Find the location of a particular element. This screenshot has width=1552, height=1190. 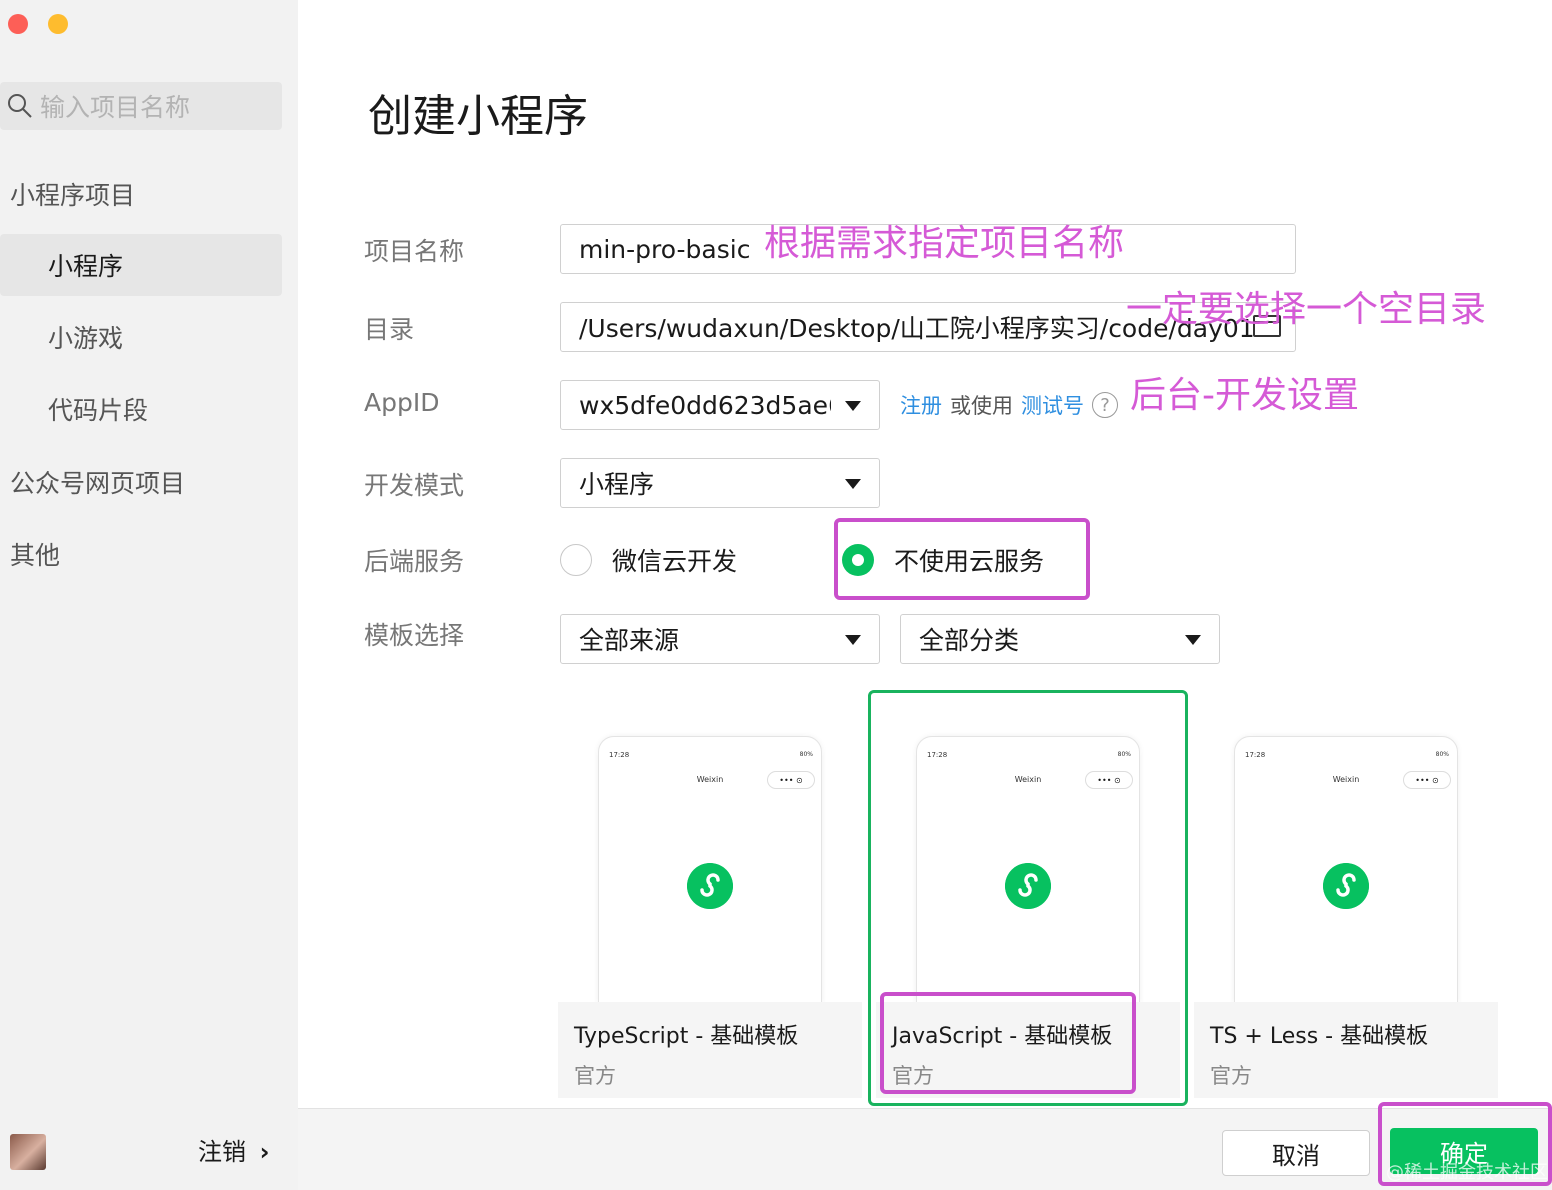

logout-button: 注销 › is located at coordinates (234, 1149).